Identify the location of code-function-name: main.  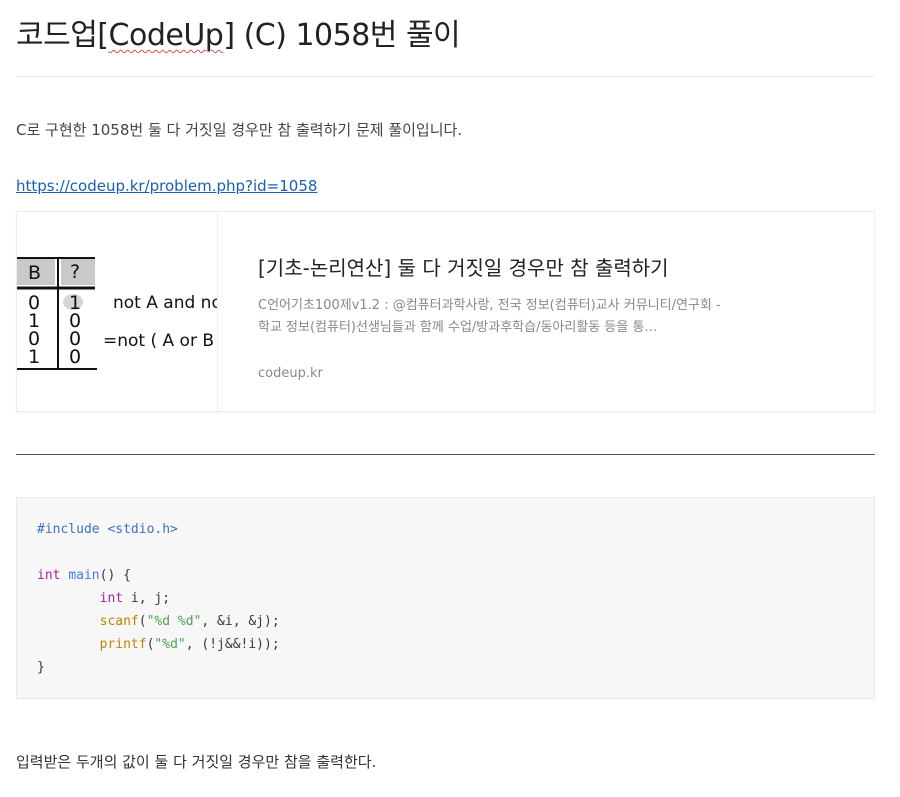
(84, 575).